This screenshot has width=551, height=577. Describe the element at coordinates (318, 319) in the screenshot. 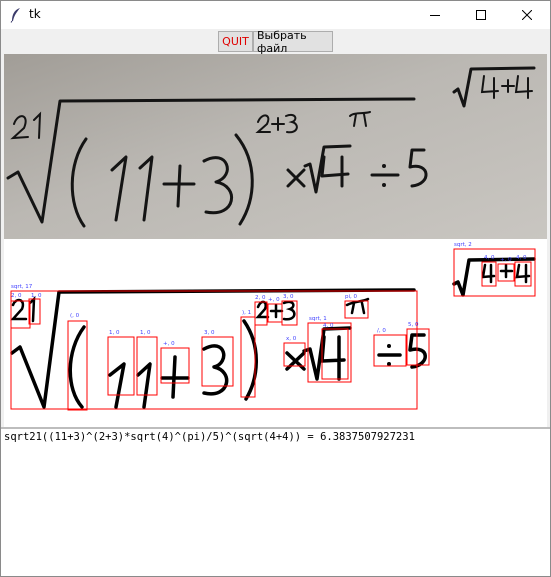

I see `label-sqrt-inner: sqrt, 1` at that location.